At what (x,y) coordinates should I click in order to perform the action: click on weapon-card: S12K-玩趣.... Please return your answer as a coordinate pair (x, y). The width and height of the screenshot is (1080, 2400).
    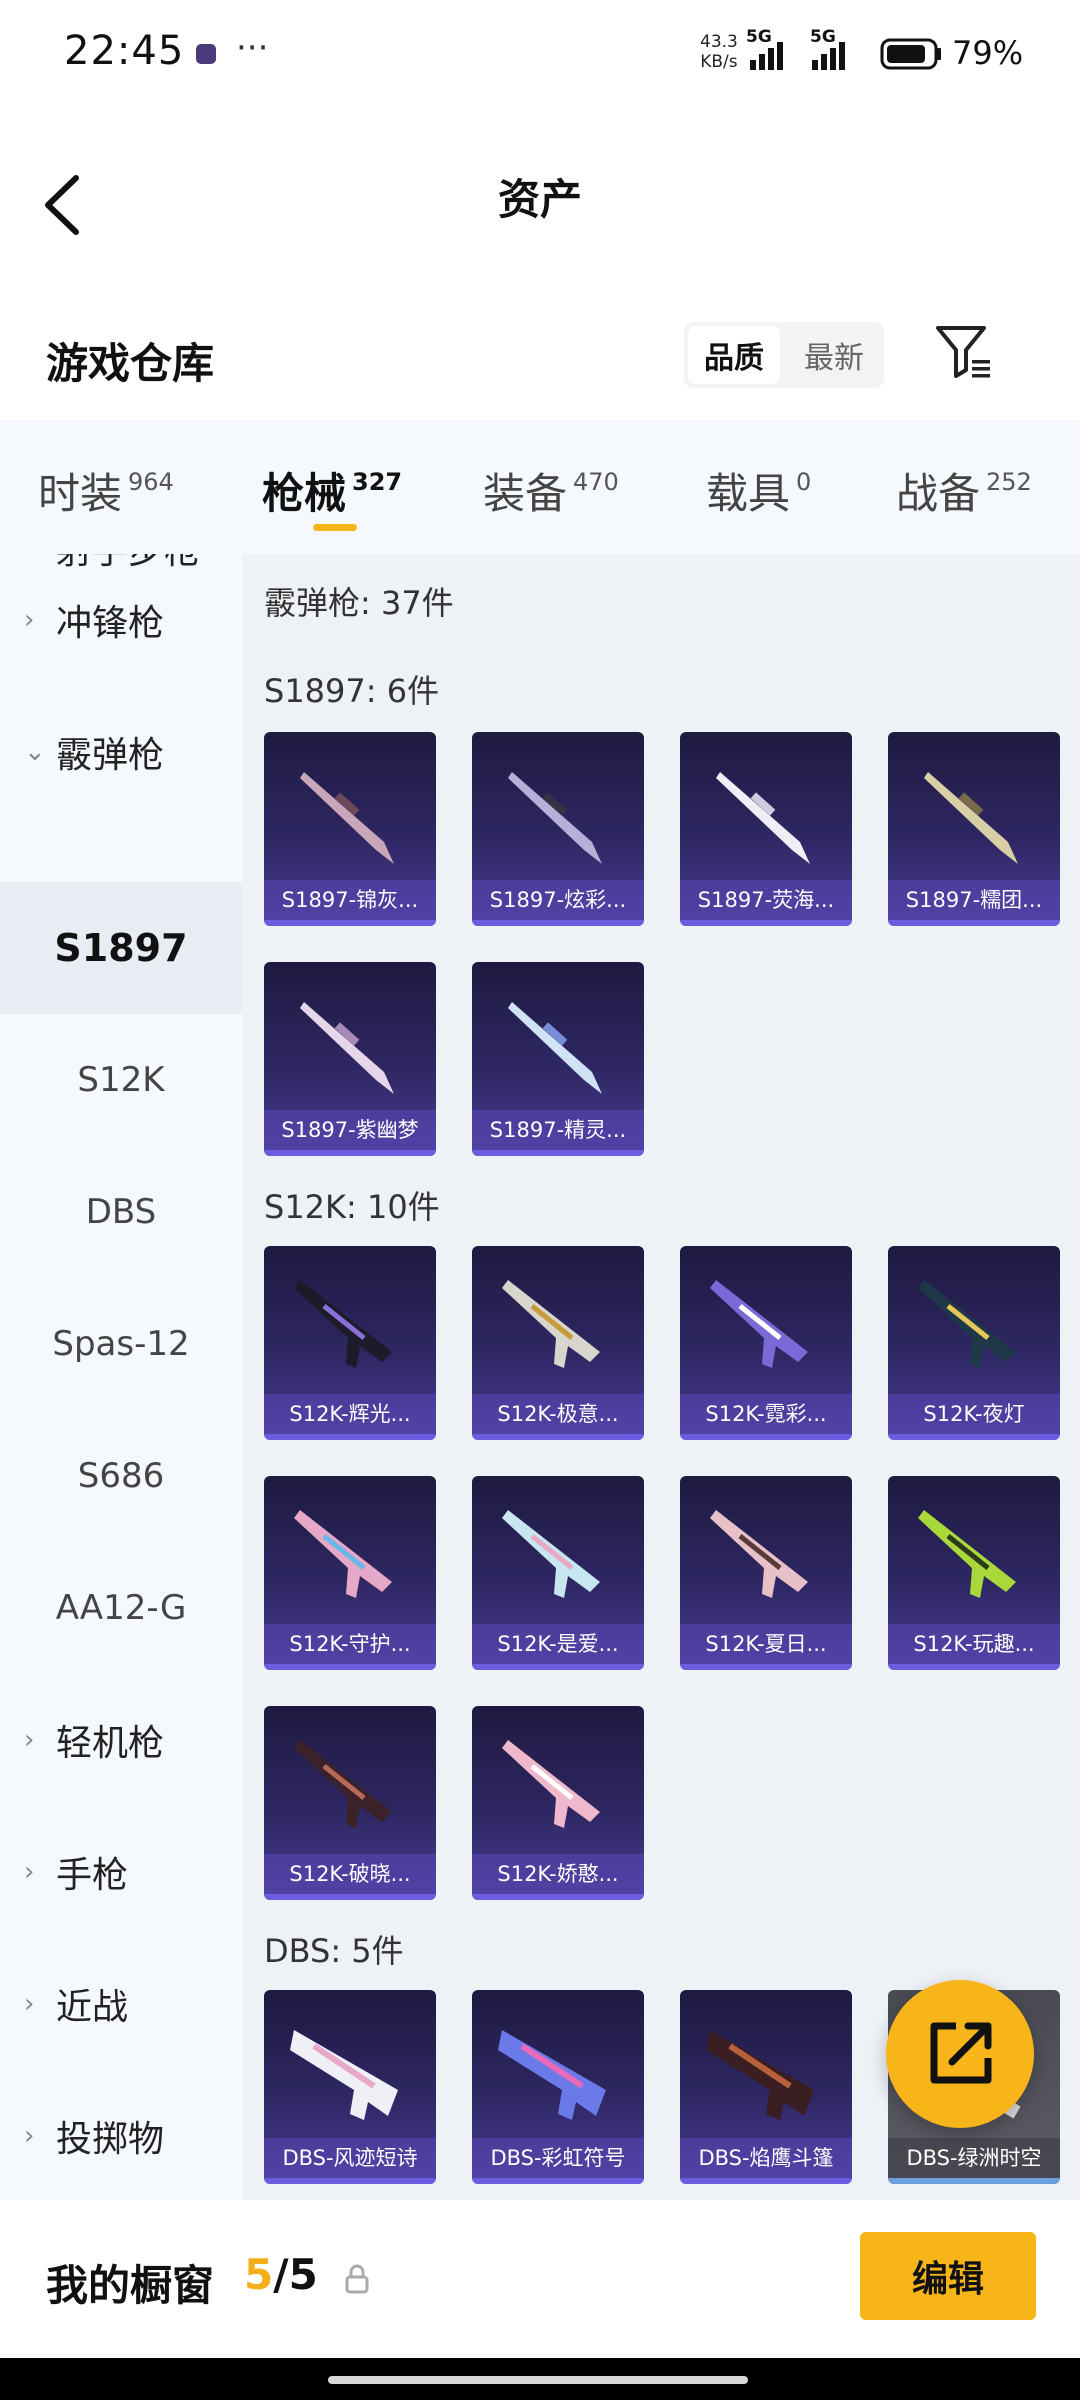
    Looking at the image, I should click on (974, 1573).